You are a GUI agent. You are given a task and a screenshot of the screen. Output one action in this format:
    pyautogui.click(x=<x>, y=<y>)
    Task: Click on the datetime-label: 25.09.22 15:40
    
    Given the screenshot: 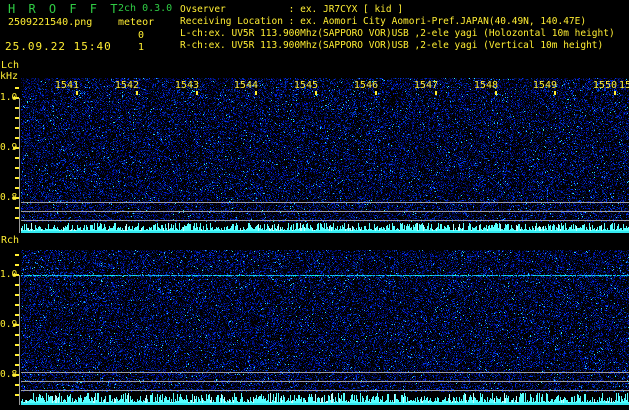 What is the action you would take?
    pyautogui.click(x=58, y=46)
    